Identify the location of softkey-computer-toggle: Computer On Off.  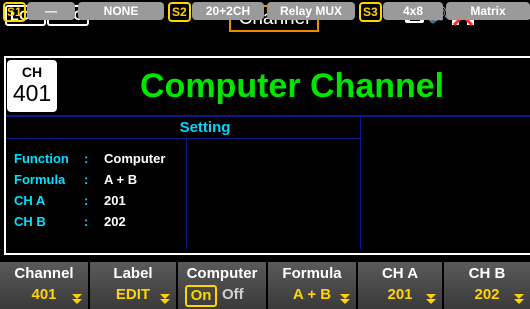
(223, 285).